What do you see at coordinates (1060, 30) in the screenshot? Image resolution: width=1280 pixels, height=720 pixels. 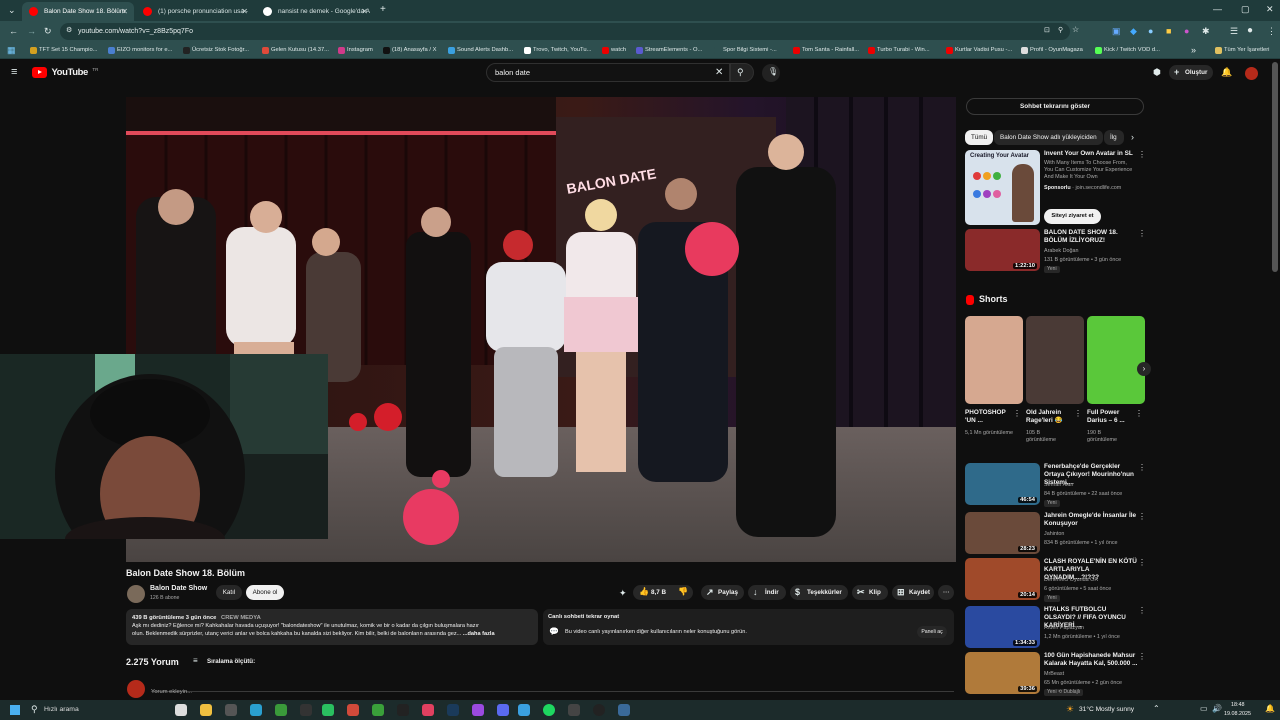 I see `zoom-icon: ⚲` at bounding box center [1060, 30].